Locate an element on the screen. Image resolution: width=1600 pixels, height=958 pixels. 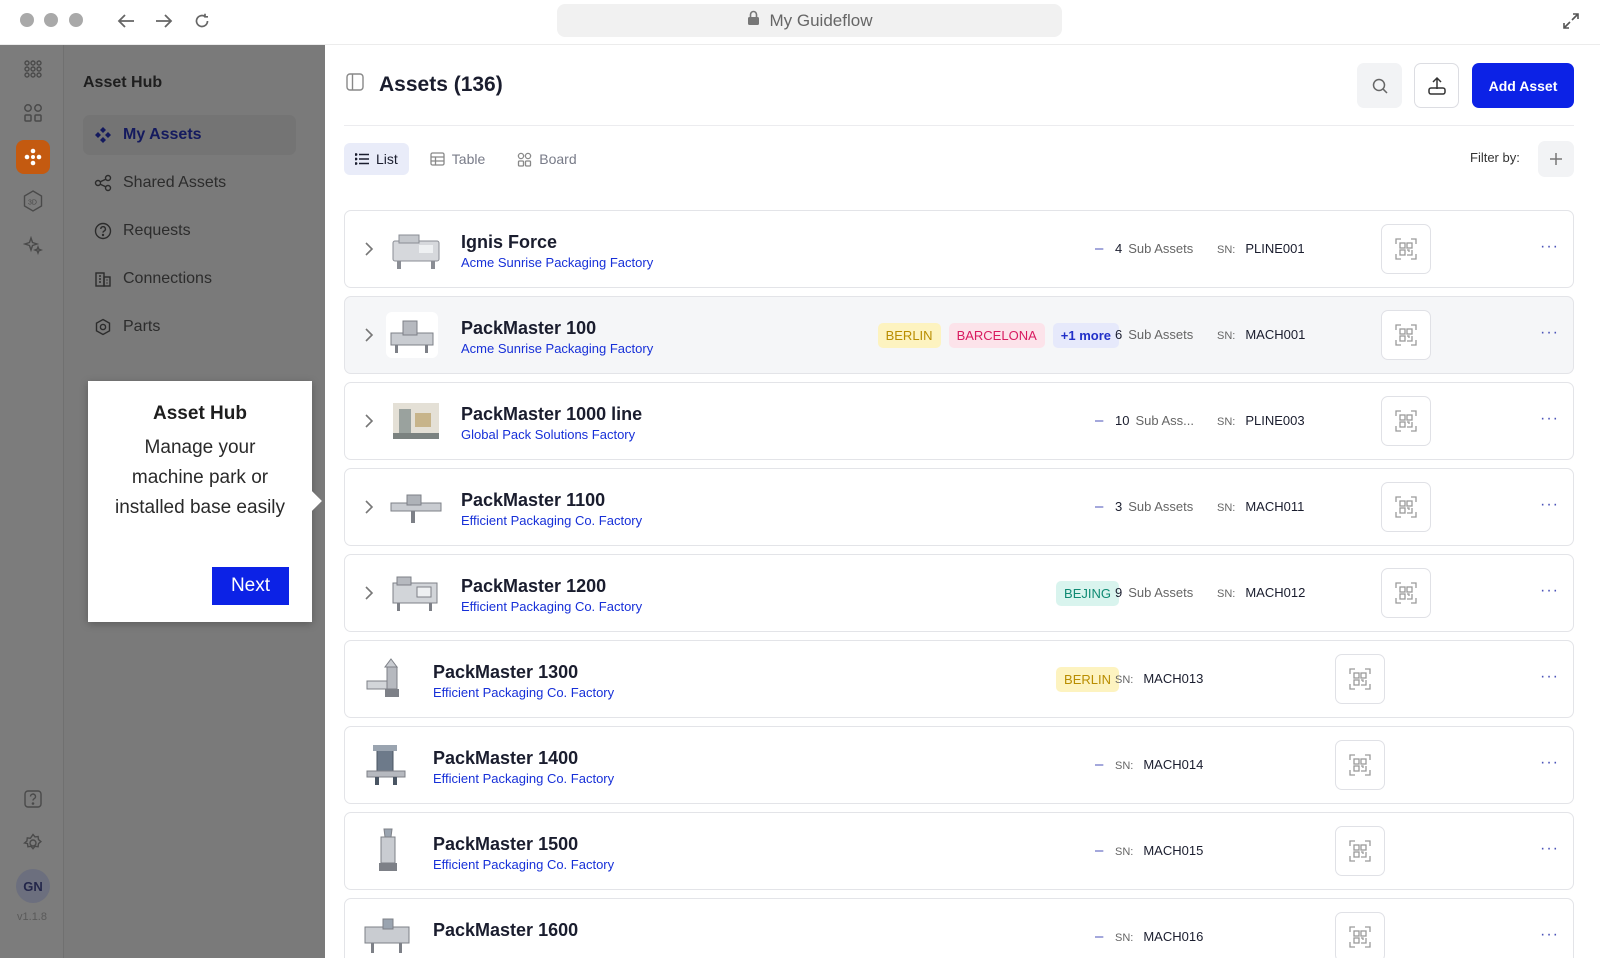
sub-assets-count: 3 Sub Assets is located at coordinates (1154, 506).